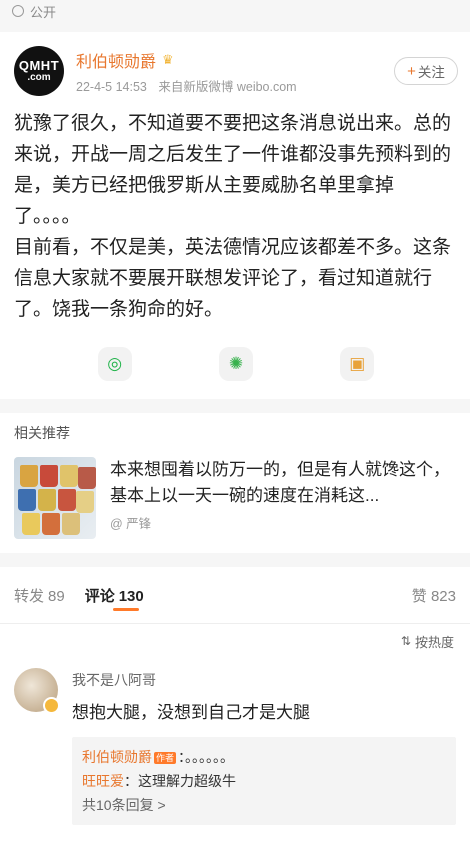  What do you see at coordinates (434, 641) in the screenshot?
I see `sort-button: 按热度` at bounding box center [434, 641].